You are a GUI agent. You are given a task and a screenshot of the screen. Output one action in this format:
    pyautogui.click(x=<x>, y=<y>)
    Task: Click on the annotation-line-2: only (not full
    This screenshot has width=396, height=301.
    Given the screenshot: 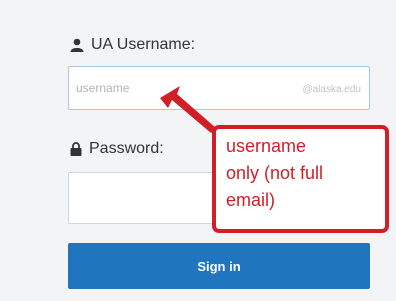 What is the action you would take?
    pyautogui.click(x=275, y=173)
    